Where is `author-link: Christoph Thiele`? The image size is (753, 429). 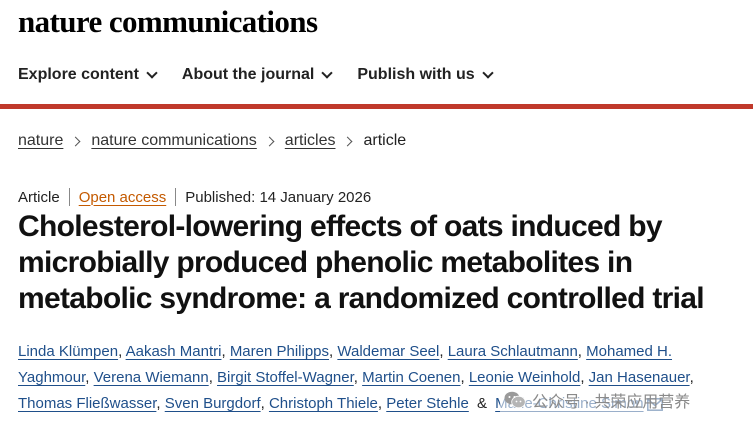 author-link: Christoph Thiele is located at coordinates (323, 403).